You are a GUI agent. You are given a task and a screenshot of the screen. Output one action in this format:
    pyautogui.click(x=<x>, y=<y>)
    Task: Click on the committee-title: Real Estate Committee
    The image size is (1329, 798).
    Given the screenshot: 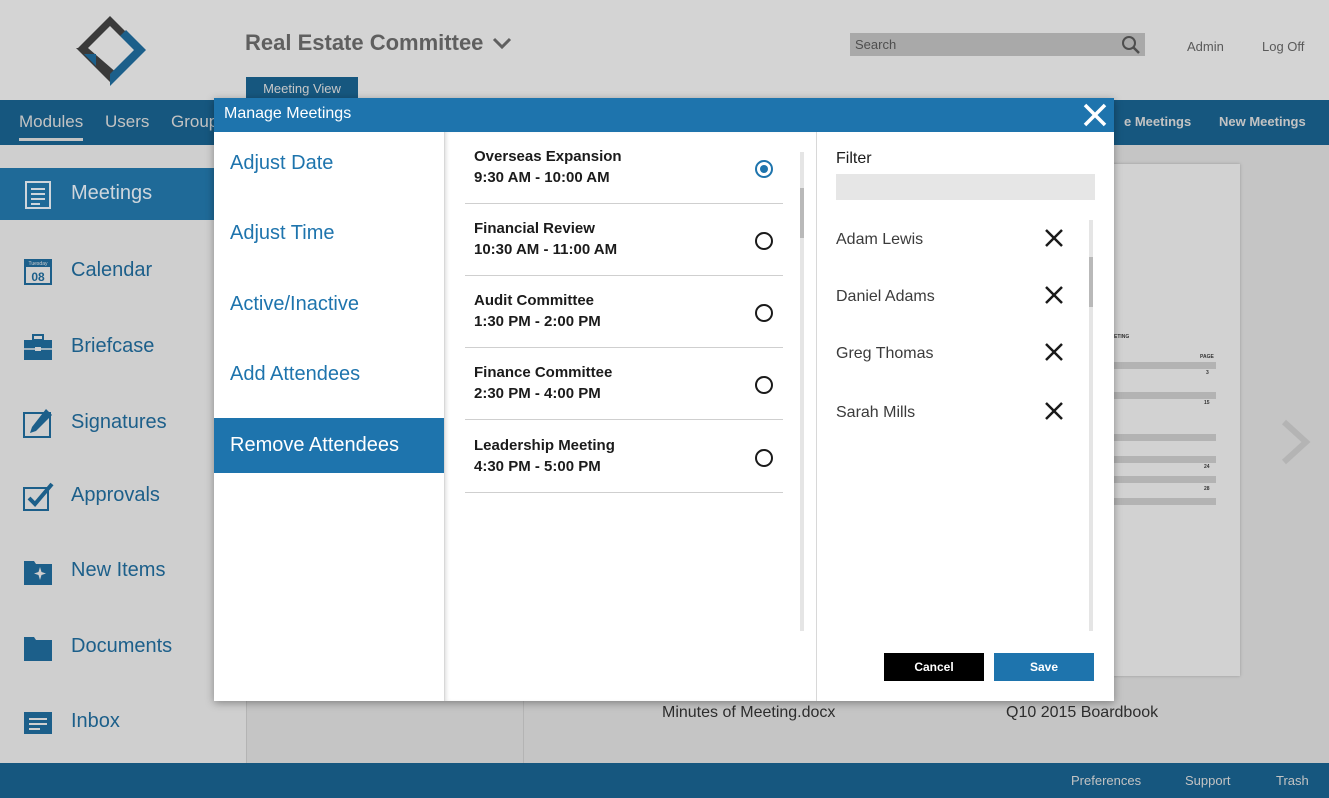 What is the action you would take?
    pyautogui.click(x=364, y=43)
    